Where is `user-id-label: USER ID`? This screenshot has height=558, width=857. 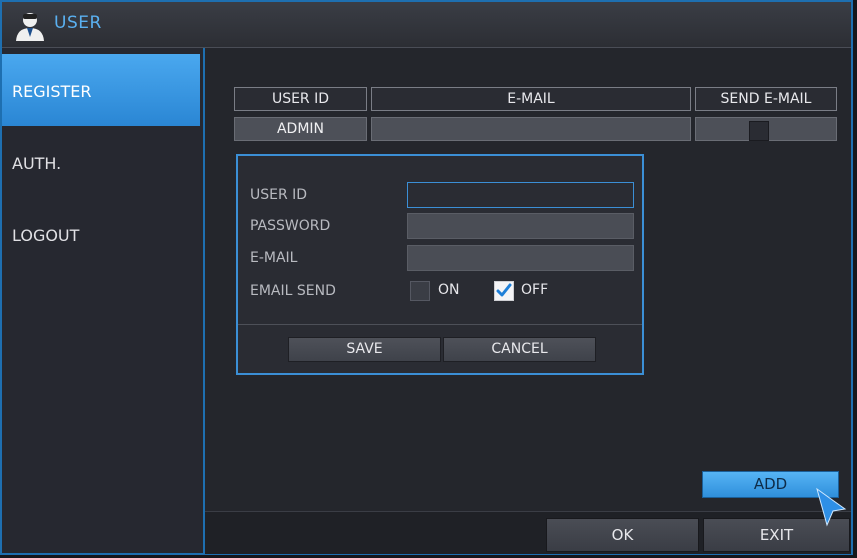
user-id-label: USER ID is located at coordinates (279, 195).